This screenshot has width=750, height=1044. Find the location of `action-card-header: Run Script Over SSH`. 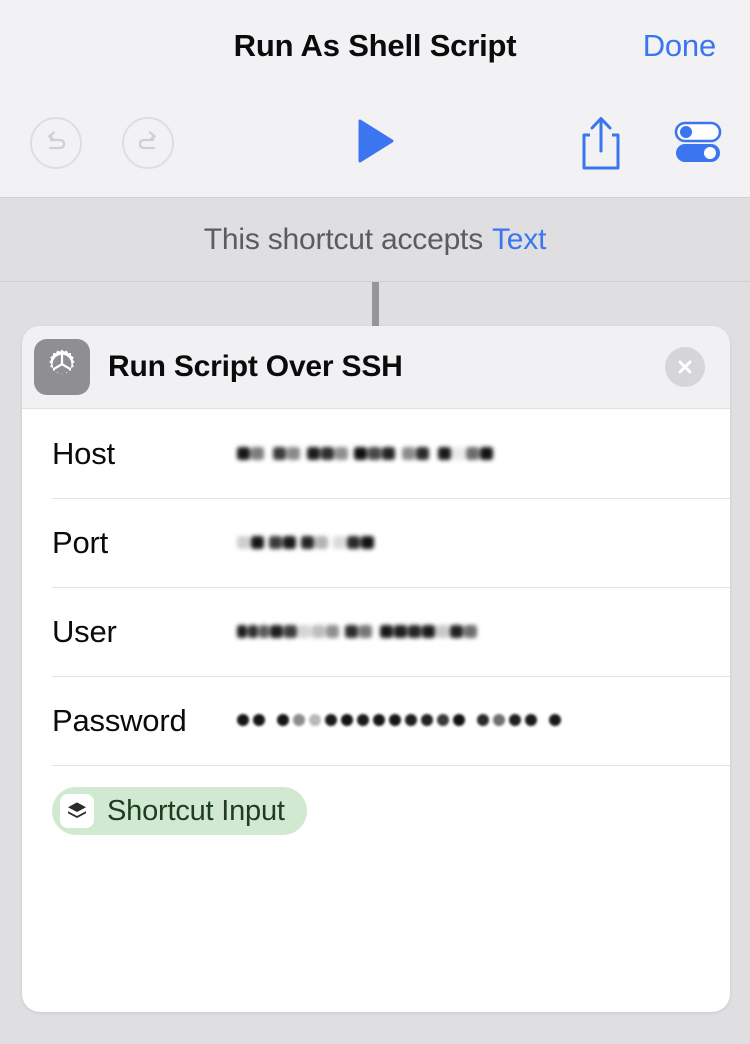

action-card-header: Run Script Over SSH is located at coordinates (376, 367).